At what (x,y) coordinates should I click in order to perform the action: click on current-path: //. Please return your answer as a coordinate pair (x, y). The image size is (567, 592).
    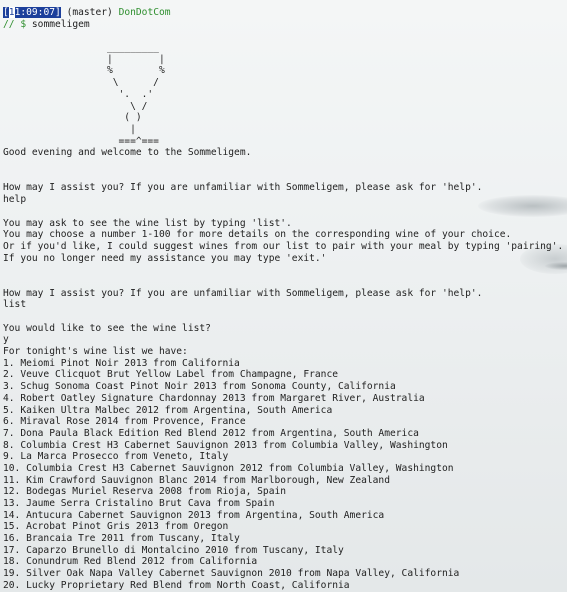
    Looking at the image, I should click on (9, 24).